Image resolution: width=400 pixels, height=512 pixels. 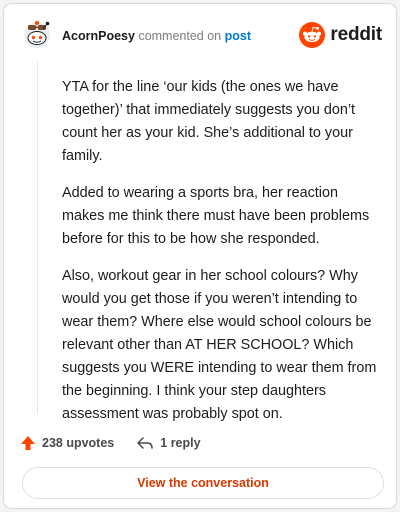 What do you see at coordinates (28, 443) in the screenshot?
I see `upvote-arrow-icon` at bounding box center [28, 443].